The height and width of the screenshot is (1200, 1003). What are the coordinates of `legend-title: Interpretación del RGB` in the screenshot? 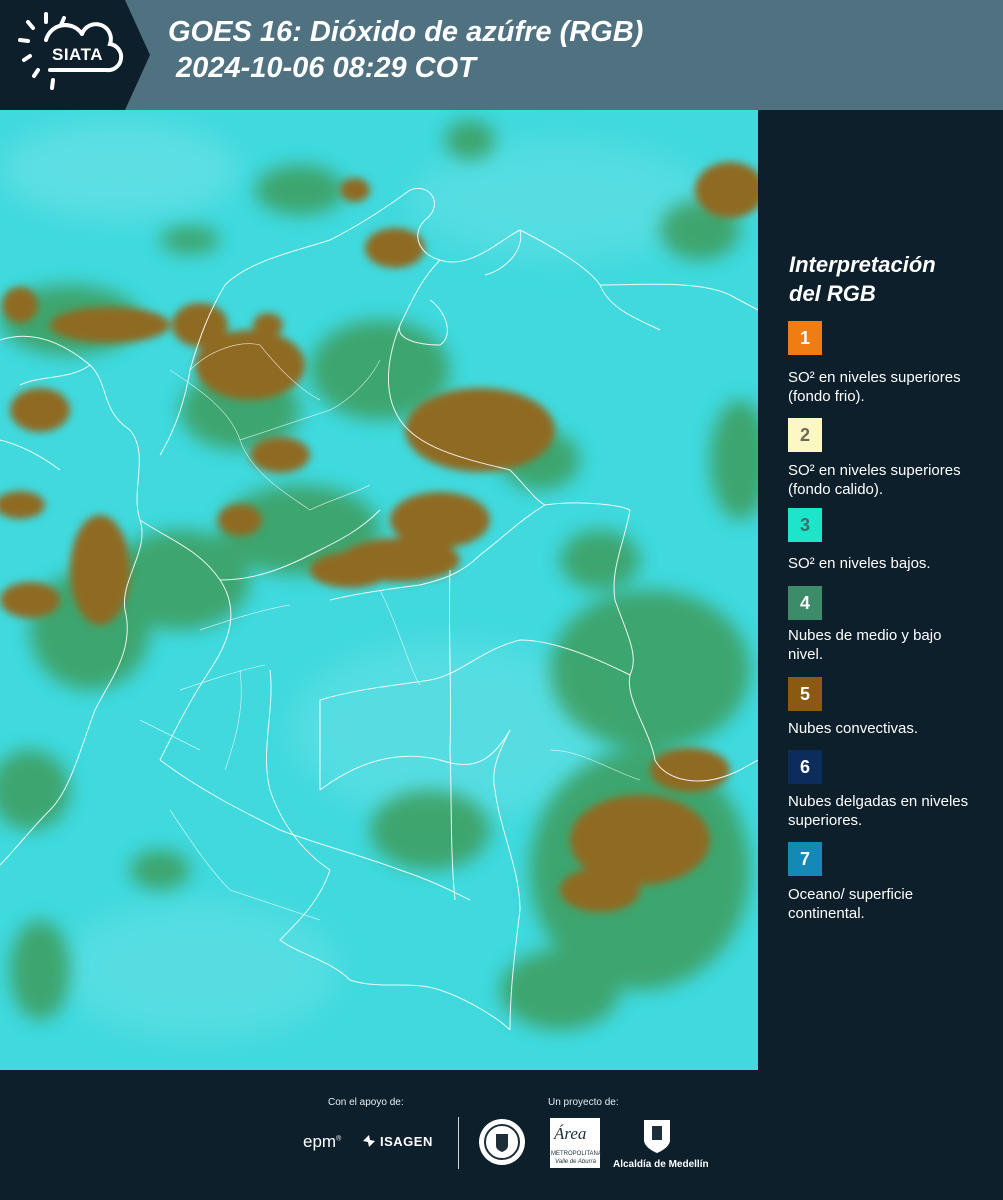 It's located at (889, 279).